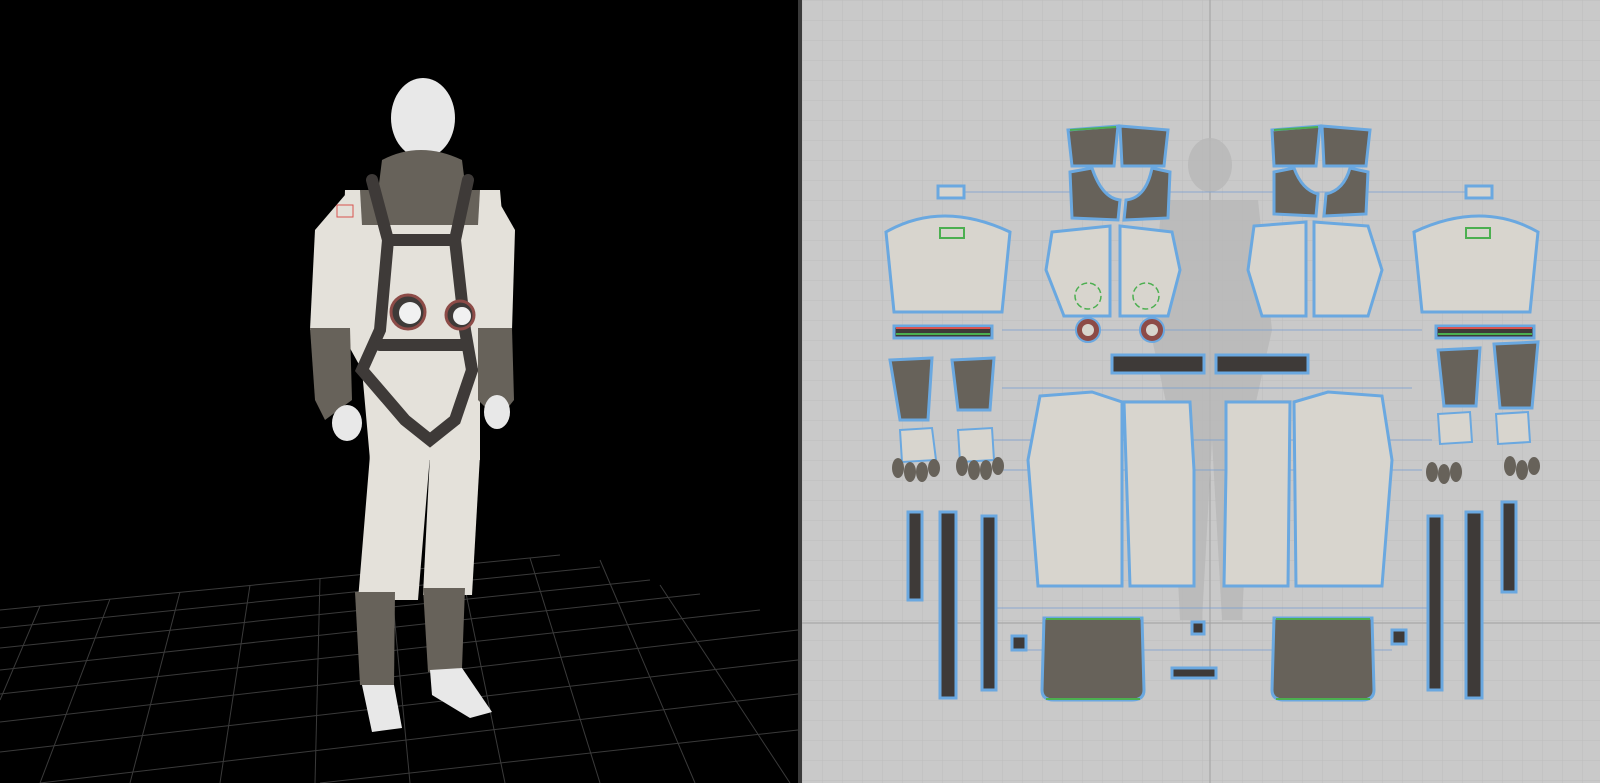 This screenshot has height=783, width=1600. Describe the element at coordinates (1093, 146) in the screenshot. I see `piece-collar-left` at that location.